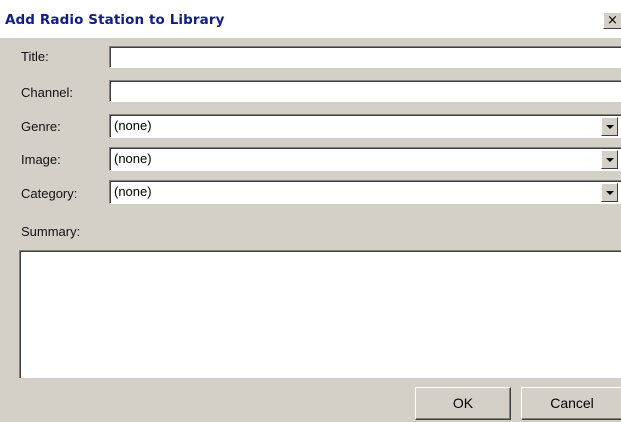 This screenshot has height=422, width=621. Describe the element at coordinates (47, 92) in the screenshot. I see `channel-label: Channel:` at that location.